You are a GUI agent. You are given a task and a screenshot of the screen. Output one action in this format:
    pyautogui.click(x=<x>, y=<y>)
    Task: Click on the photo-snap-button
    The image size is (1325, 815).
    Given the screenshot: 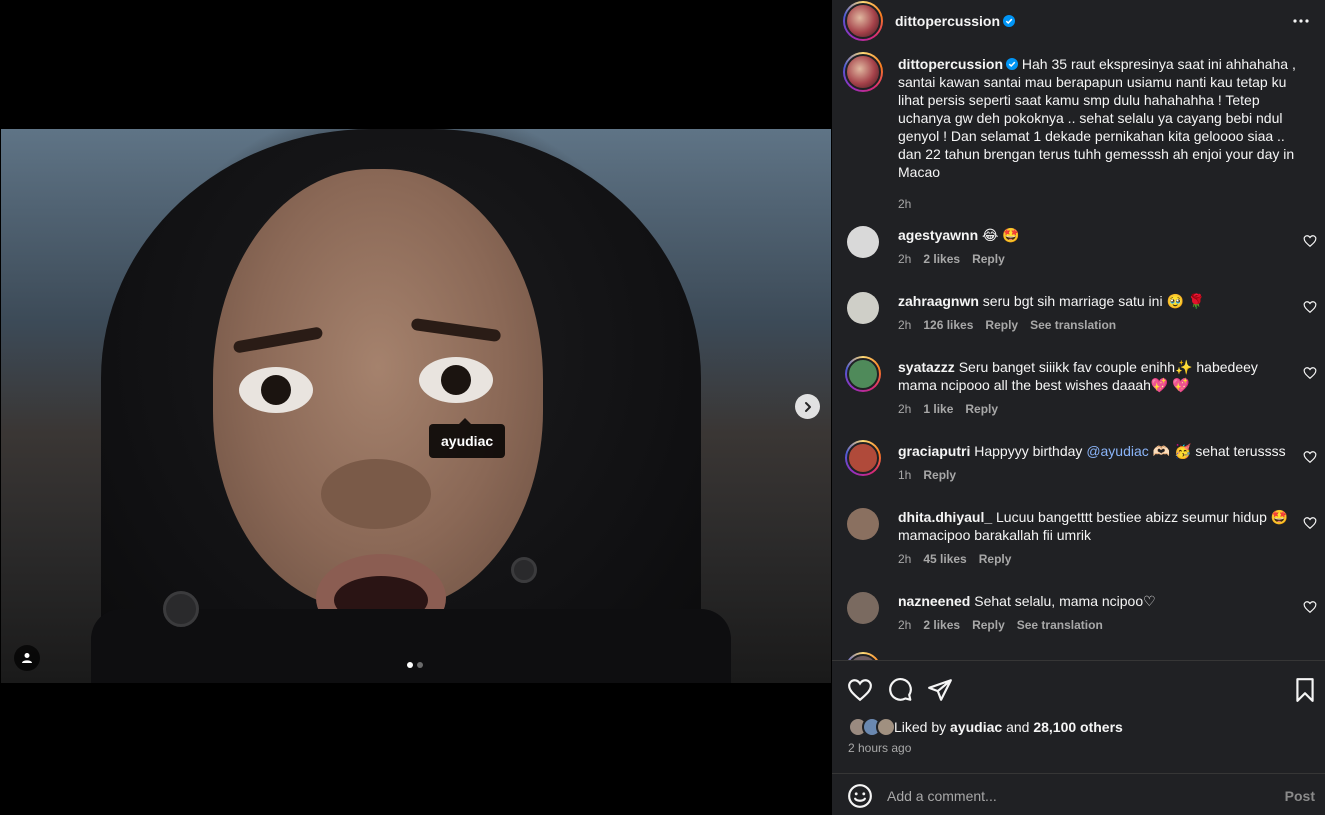 What is the action you would take?
    pyautogui.click(x=524, y=570)
    